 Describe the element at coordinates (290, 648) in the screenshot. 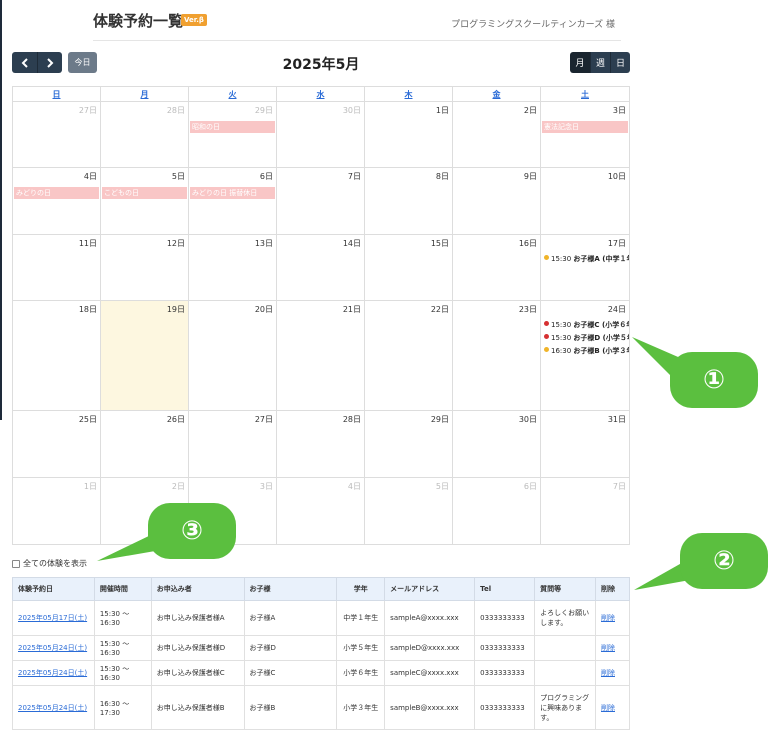

I see `cell-child: お子様D` at that location.